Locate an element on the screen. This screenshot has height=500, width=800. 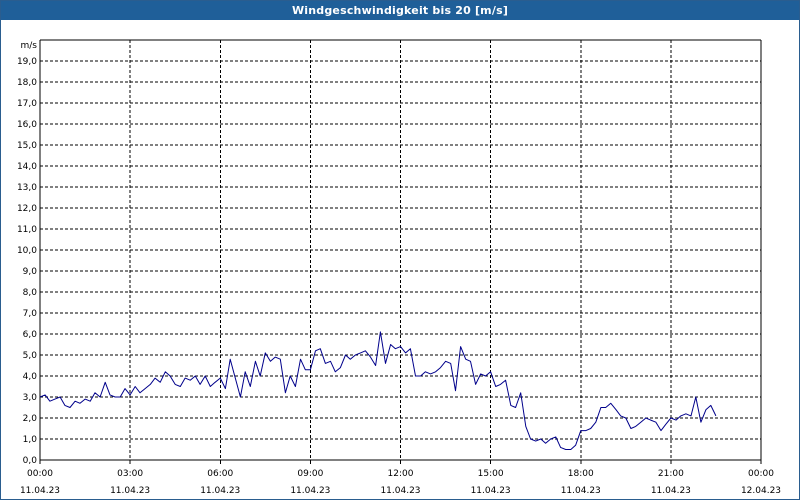
x-tick-time: 21:00 is located at coordinates (671, 474).